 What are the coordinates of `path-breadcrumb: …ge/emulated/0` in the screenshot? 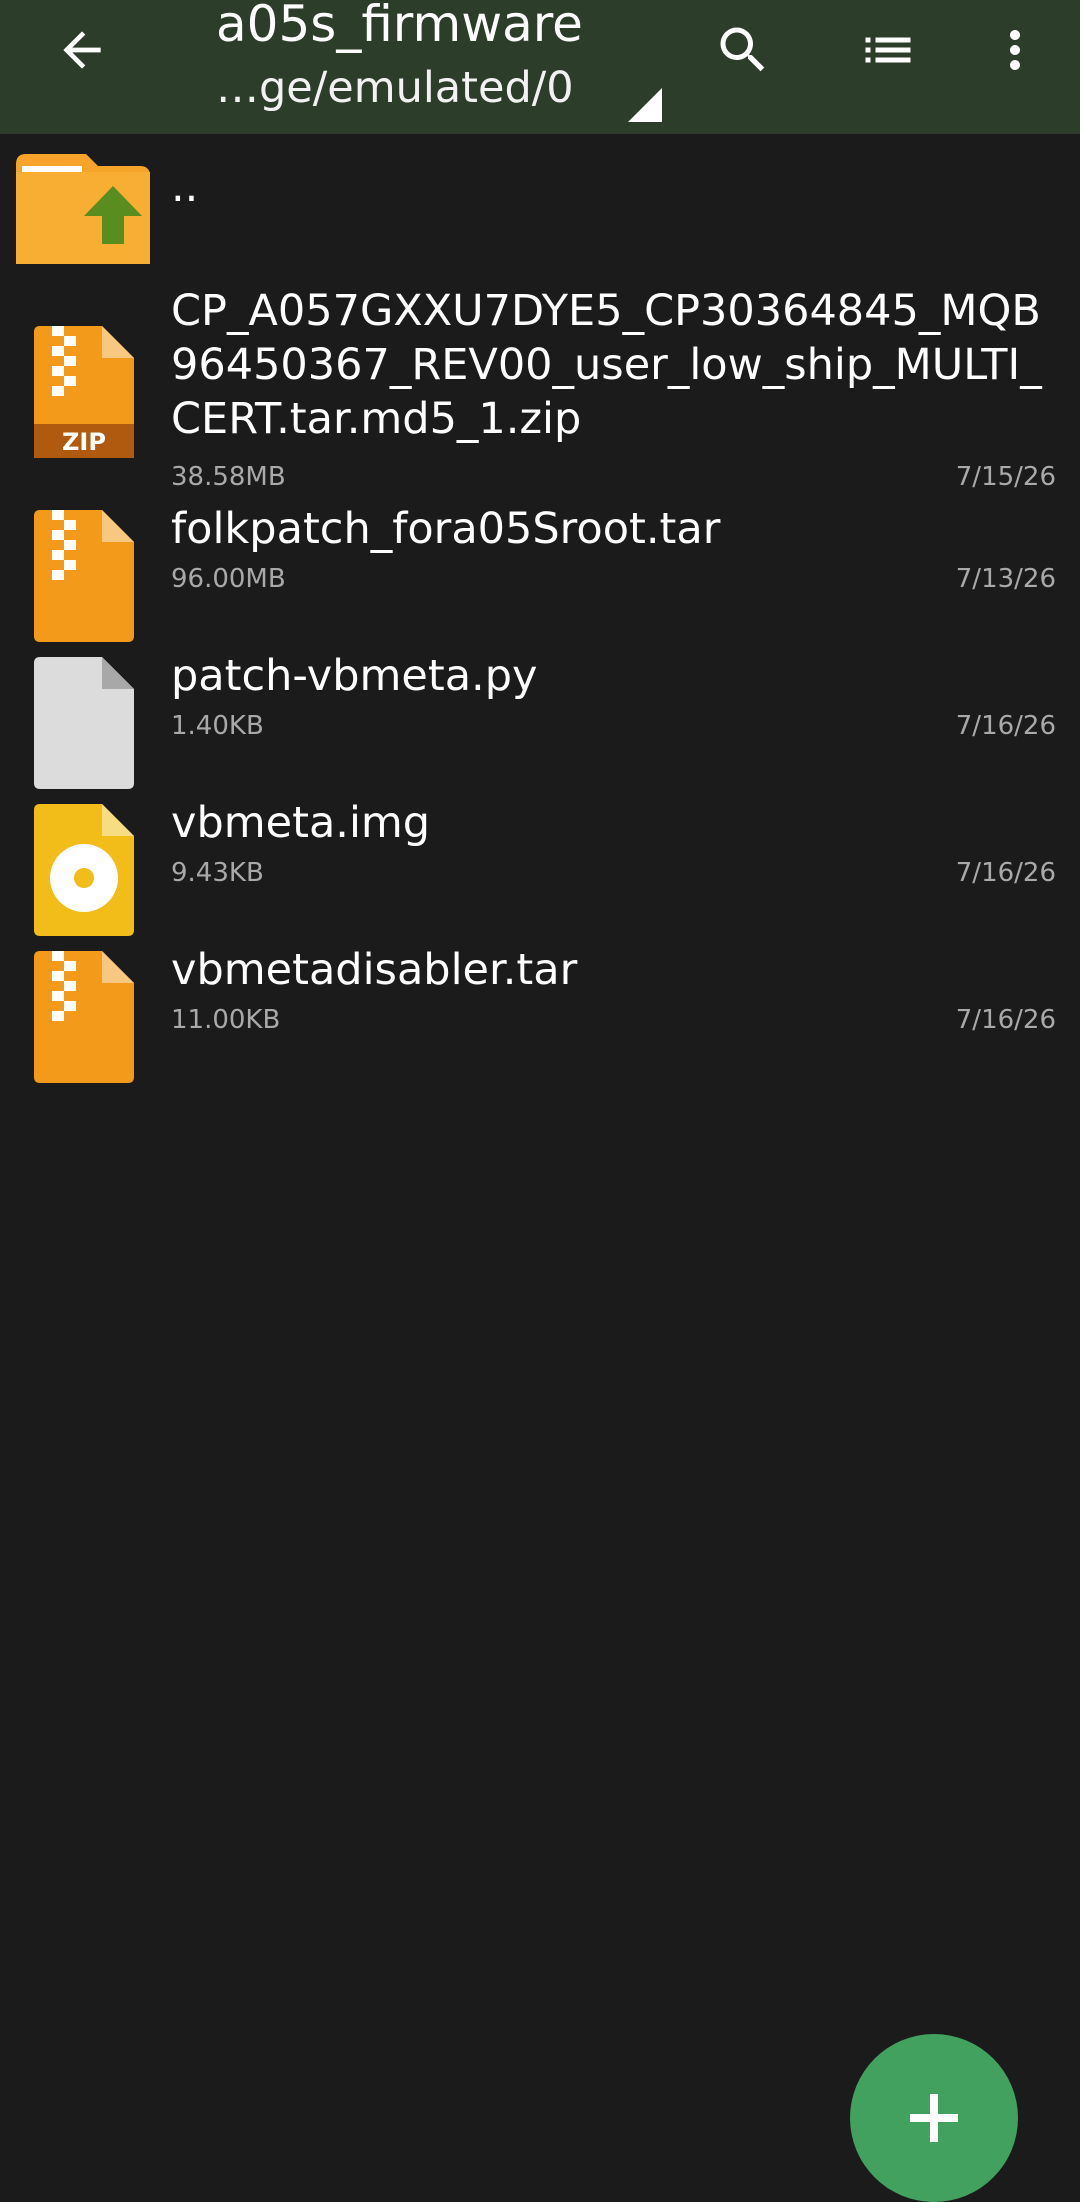 It's located at (395, 88).